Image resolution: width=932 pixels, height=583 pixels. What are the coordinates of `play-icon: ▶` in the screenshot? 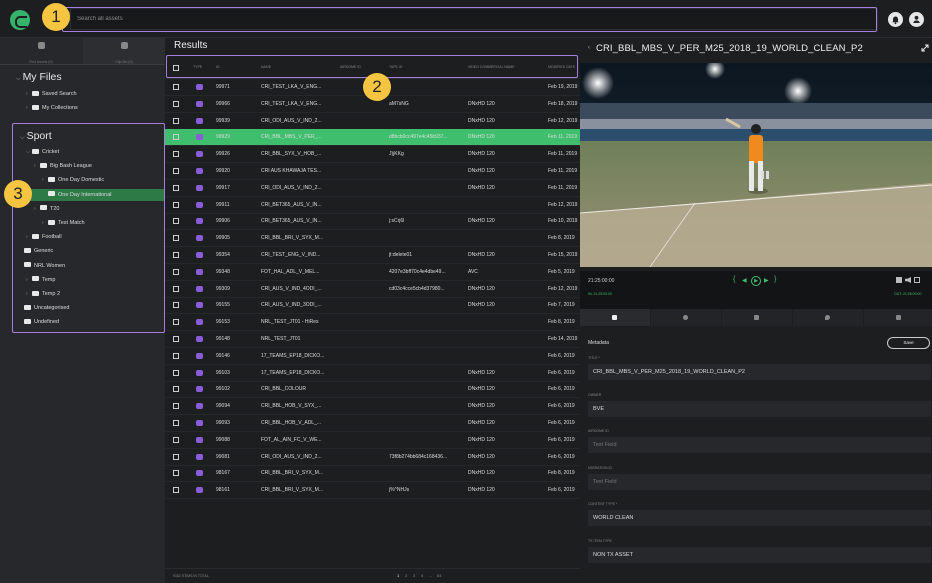 It's located at (756, 281).